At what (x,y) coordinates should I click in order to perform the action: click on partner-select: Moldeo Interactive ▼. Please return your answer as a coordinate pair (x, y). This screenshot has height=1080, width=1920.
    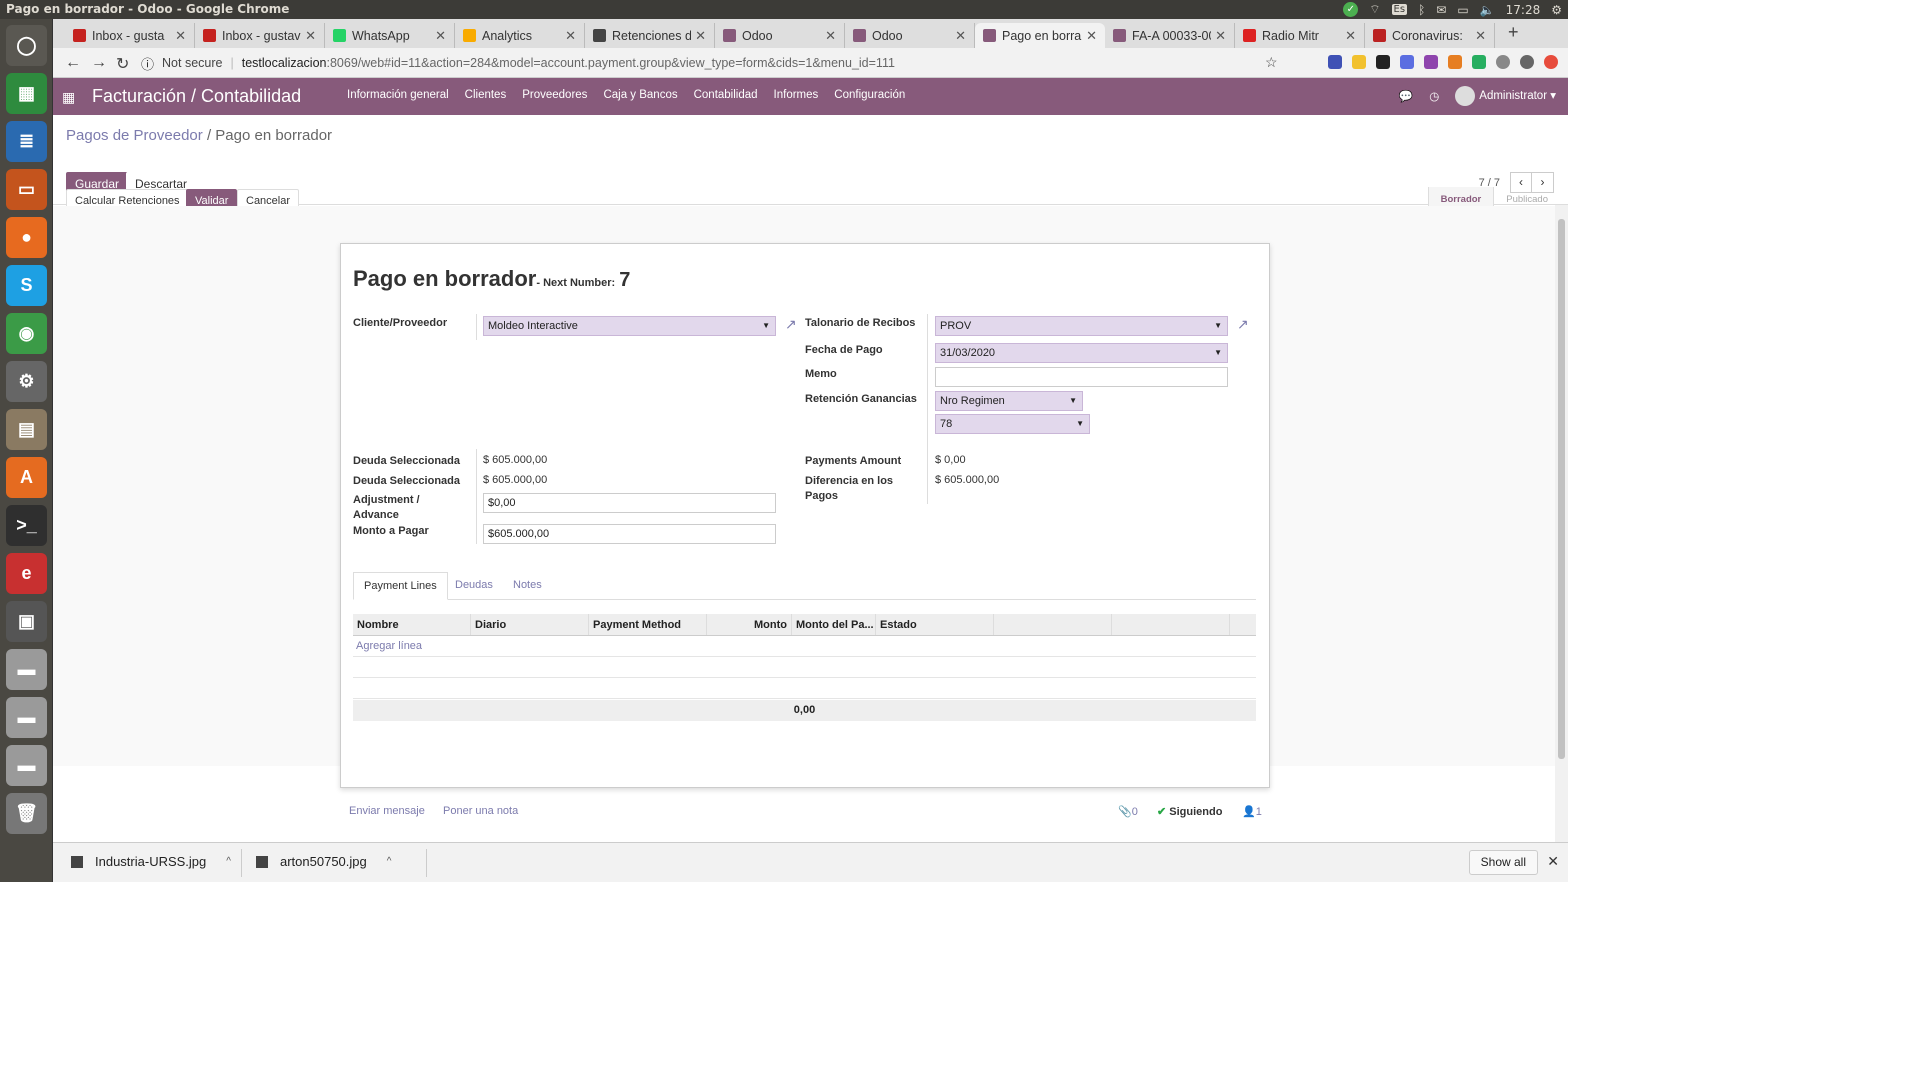
    Looking at the image, I should click on (629, 326).